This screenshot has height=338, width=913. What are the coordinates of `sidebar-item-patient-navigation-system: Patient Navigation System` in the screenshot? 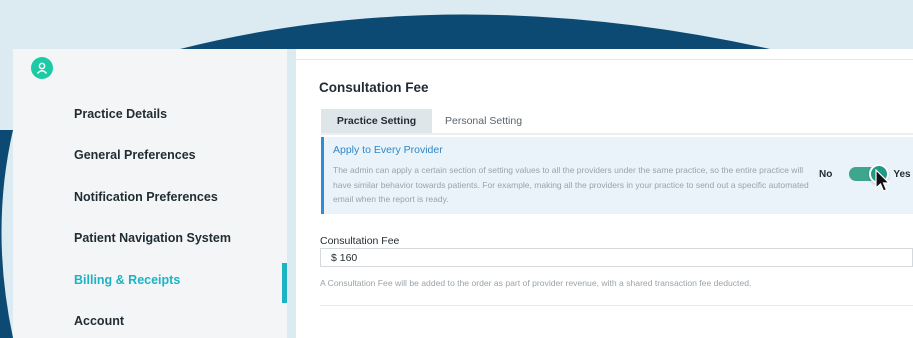 It's located at (150, 239).